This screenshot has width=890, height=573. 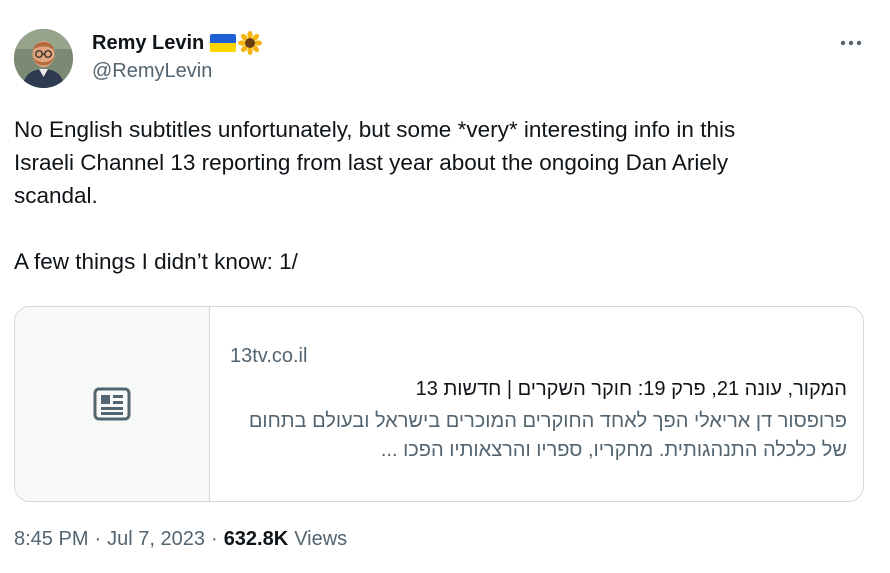 I want to click on ukraine-flag-icon, so click(x=223, y=43).